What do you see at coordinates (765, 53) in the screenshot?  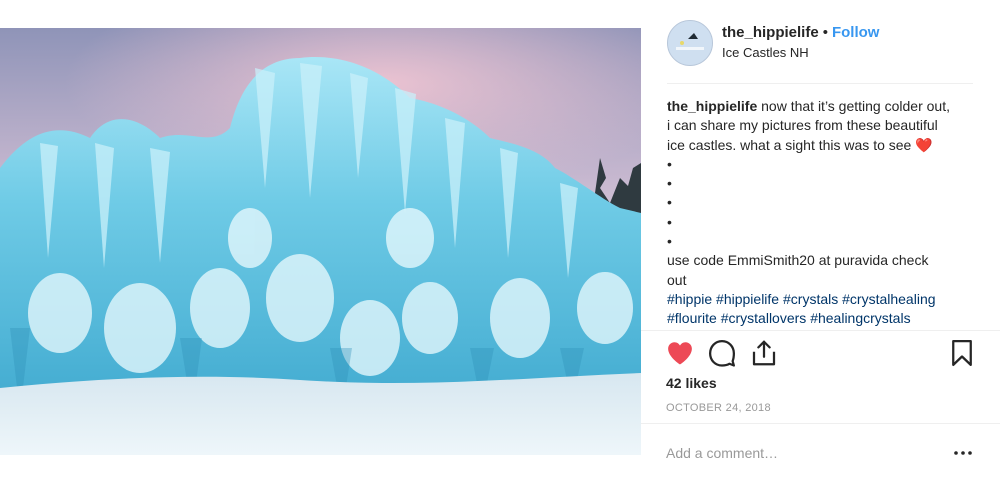 I see `location-link: Ice Castles NH` at bounding box center [765, 53].